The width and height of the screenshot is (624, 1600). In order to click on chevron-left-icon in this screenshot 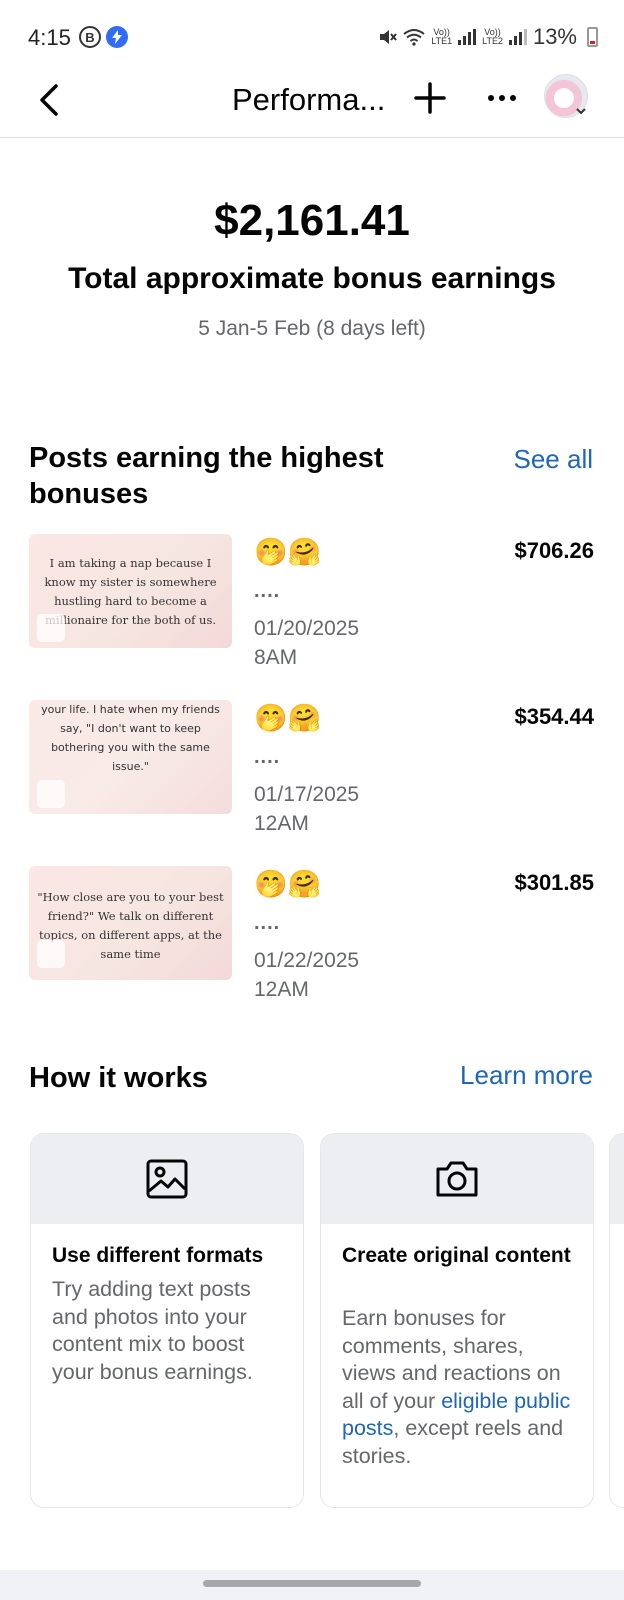, I will do `click(49, 100)`.